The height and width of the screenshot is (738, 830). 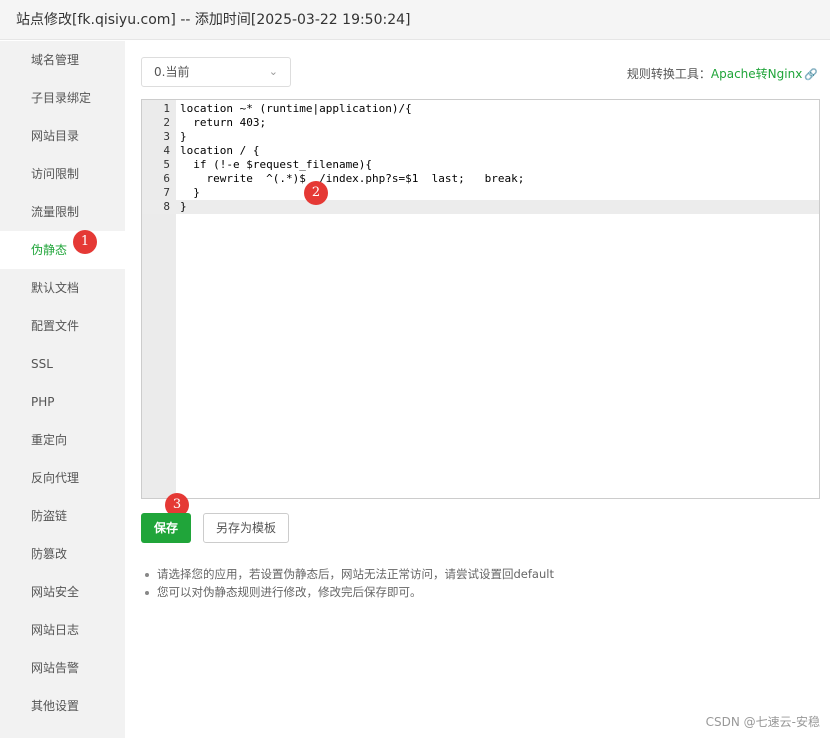 What do you see at coordinates (316, 193) in the screenshot?
I see `annotation-badge-2: 2` at bounding box center [316, 193].